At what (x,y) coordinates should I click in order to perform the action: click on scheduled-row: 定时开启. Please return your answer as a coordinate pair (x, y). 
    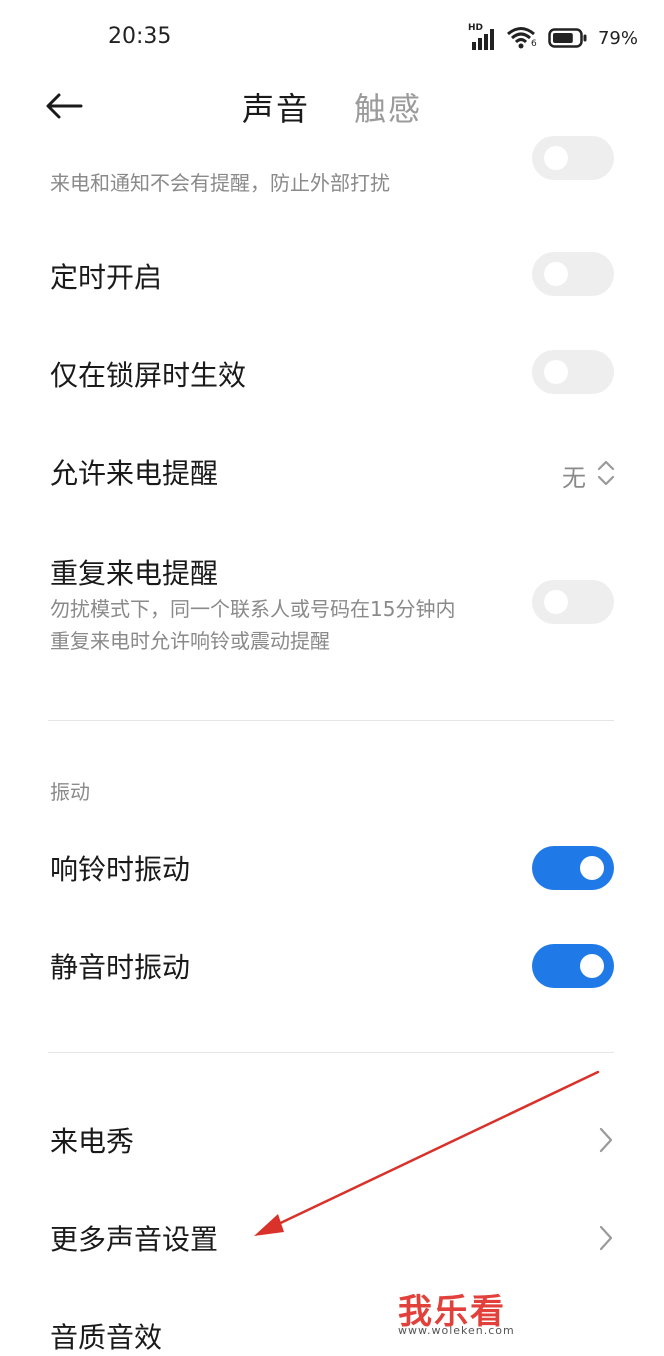
    Looking at the image, I should click on (332, 277).